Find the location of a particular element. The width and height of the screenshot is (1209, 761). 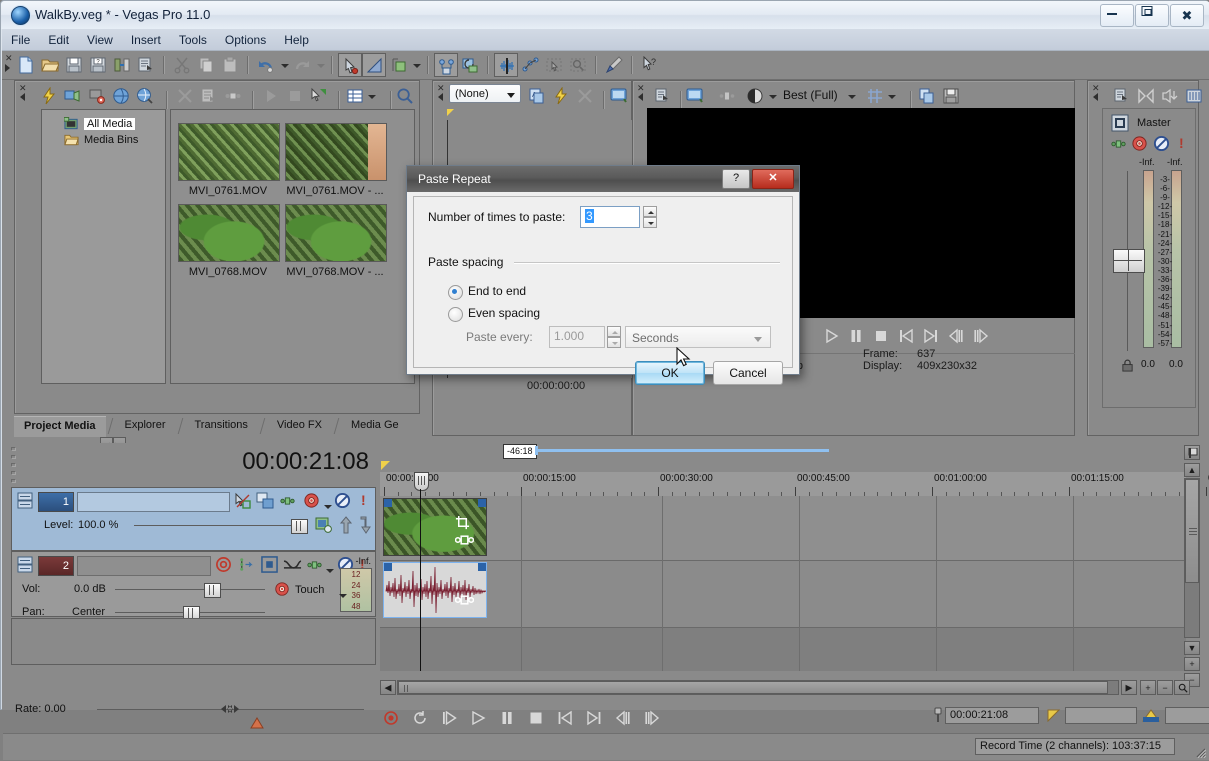

maximize-button is located at coordinates (1152, 15).